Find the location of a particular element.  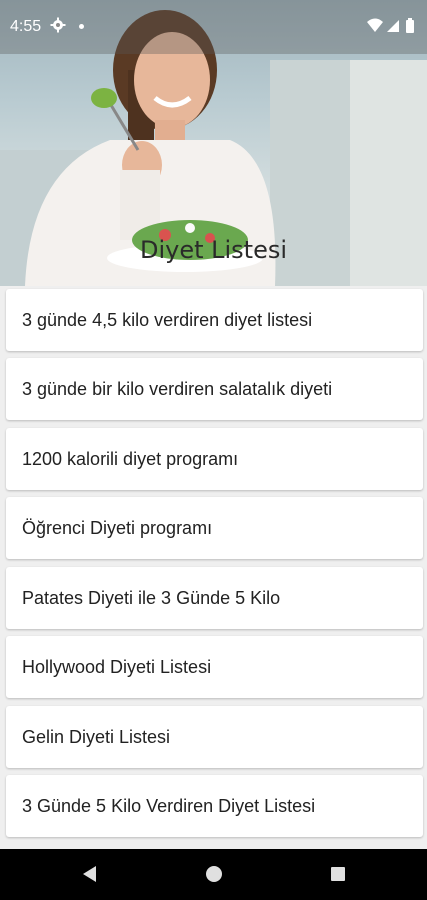

page-title: Diyet Listesi is located at coordinates (213, 250).